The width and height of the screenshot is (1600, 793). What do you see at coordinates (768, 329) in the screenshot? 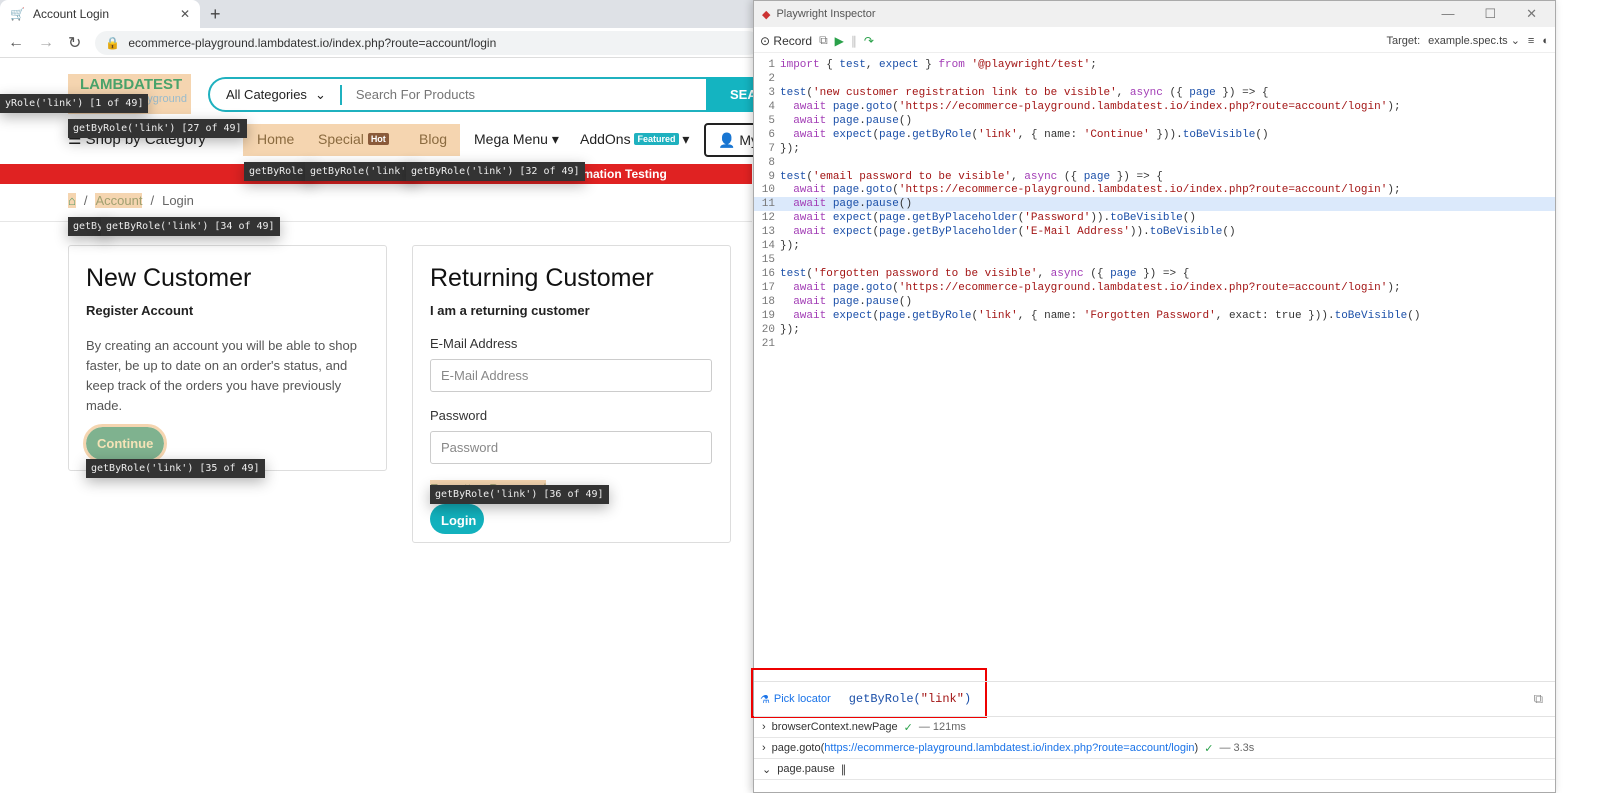
I see `line-number: 20` at bounding box center [768, 329].